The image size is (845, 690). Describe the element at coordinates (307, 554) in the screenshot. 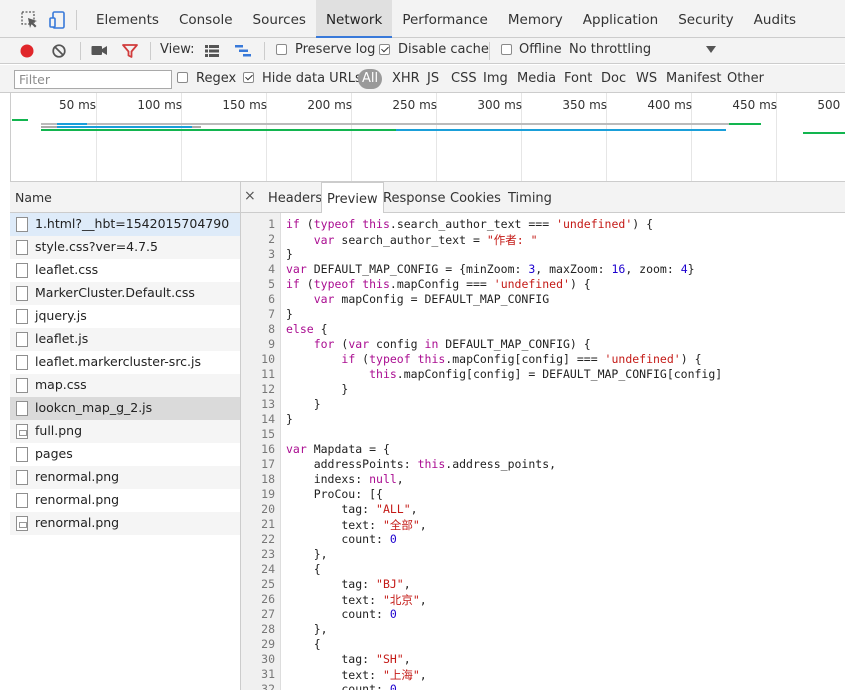

I see `code-line: },` at that location.